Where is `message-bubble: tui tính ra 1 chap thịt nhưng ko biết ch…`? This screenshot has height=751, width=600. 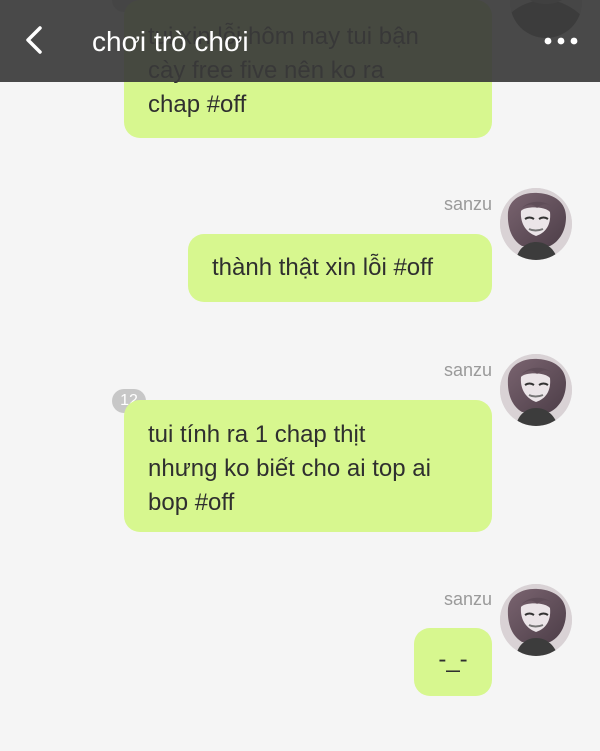
message-bubble: tui tính ra 1 chap thịt nhưng ko biết ch… is located at coordinates (308, 466).